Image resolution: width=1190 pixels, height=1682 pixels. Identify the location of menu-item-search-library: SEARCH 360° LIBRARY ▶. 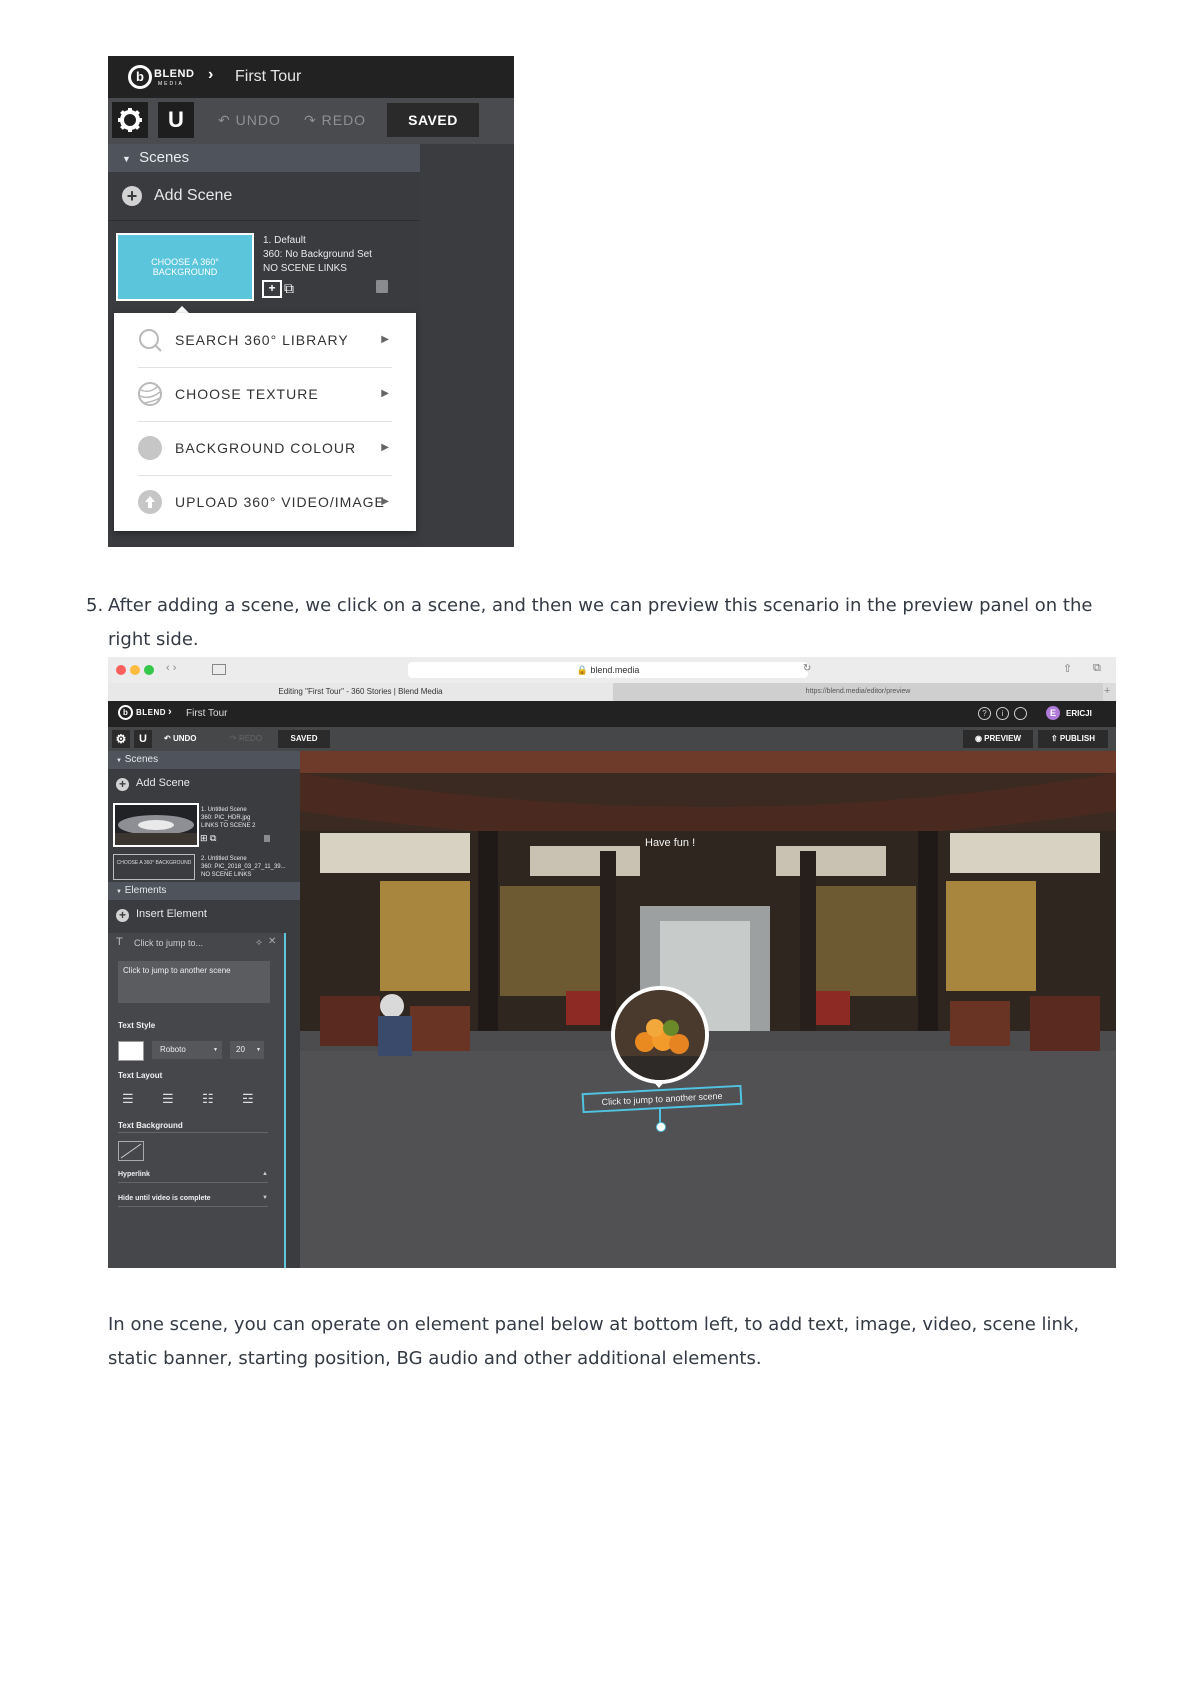
(265, 340).